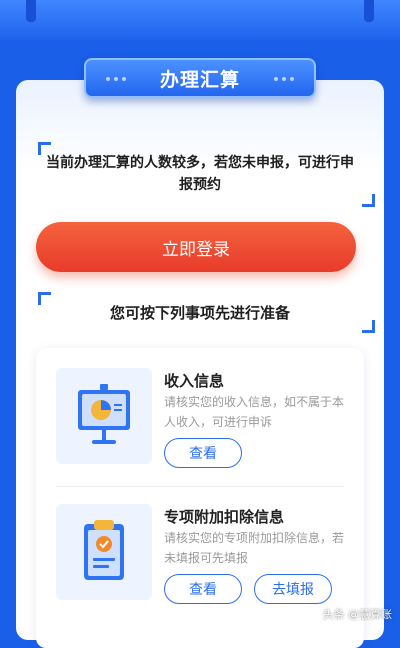 This screenshot has height=648, width=400. Describe the element at coordinates (199, 313) in the screenshot. I see `prep-title: 您可按下列事项先进行准备` at that location.